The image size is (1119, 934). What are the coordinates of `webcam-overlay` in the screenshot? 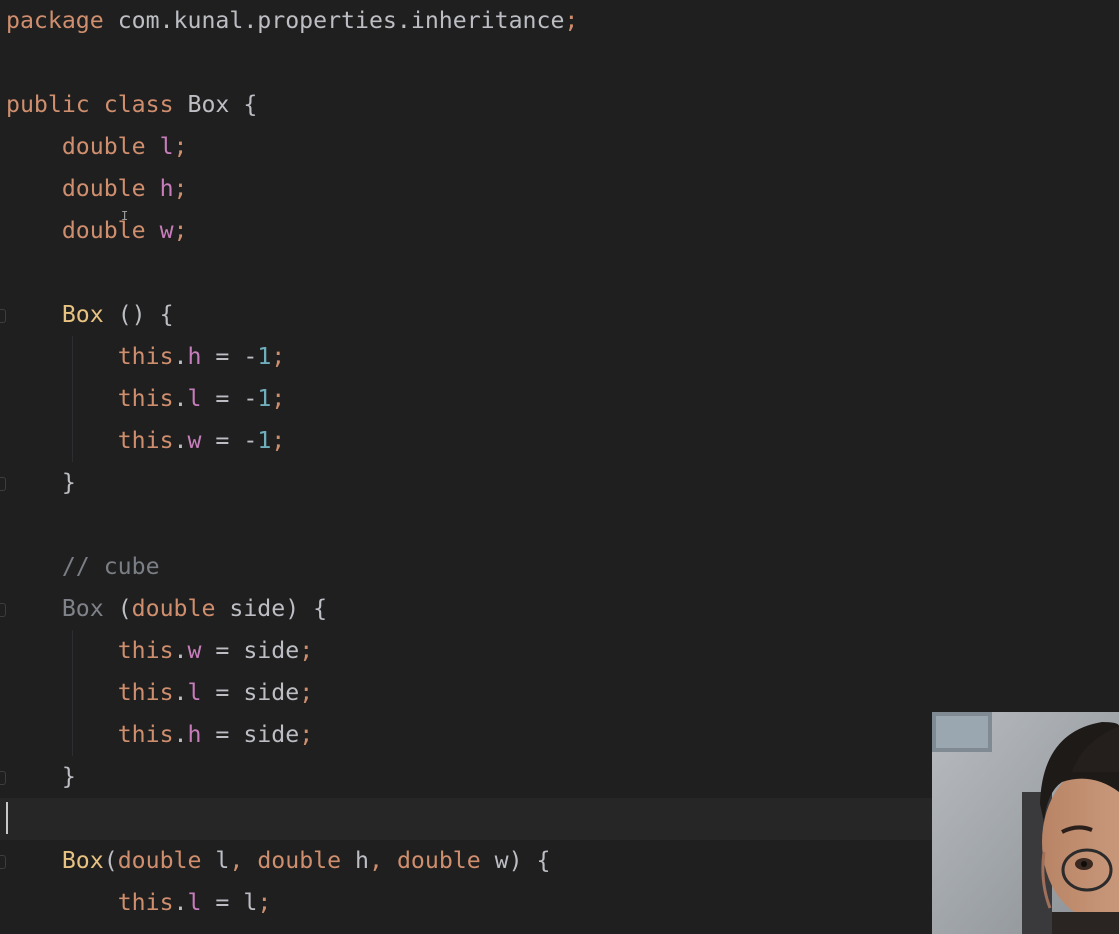 It's located at (1025, 823).